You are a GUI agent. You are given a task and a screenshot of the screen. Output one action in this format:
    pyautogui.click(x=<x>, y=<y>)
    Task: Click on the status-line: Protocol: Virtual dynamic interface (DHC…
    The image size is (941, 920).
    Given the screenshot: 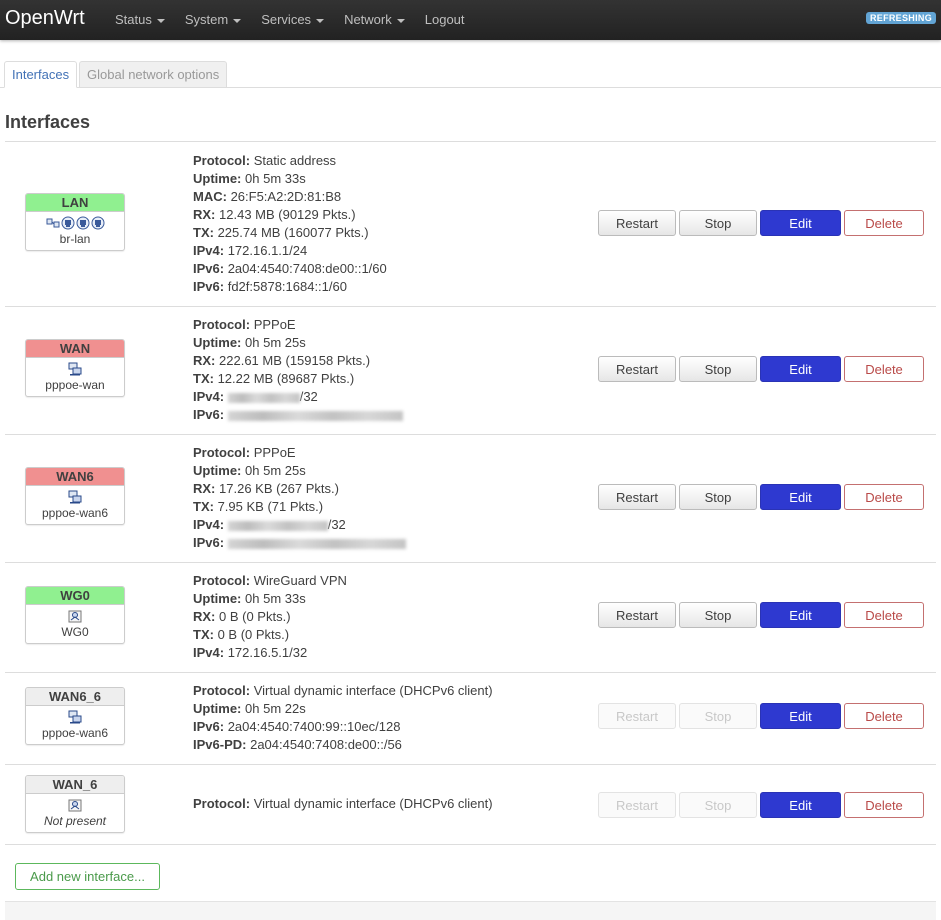 What is the action you would take?
    pyautogui.click(x=343, y=691)
    